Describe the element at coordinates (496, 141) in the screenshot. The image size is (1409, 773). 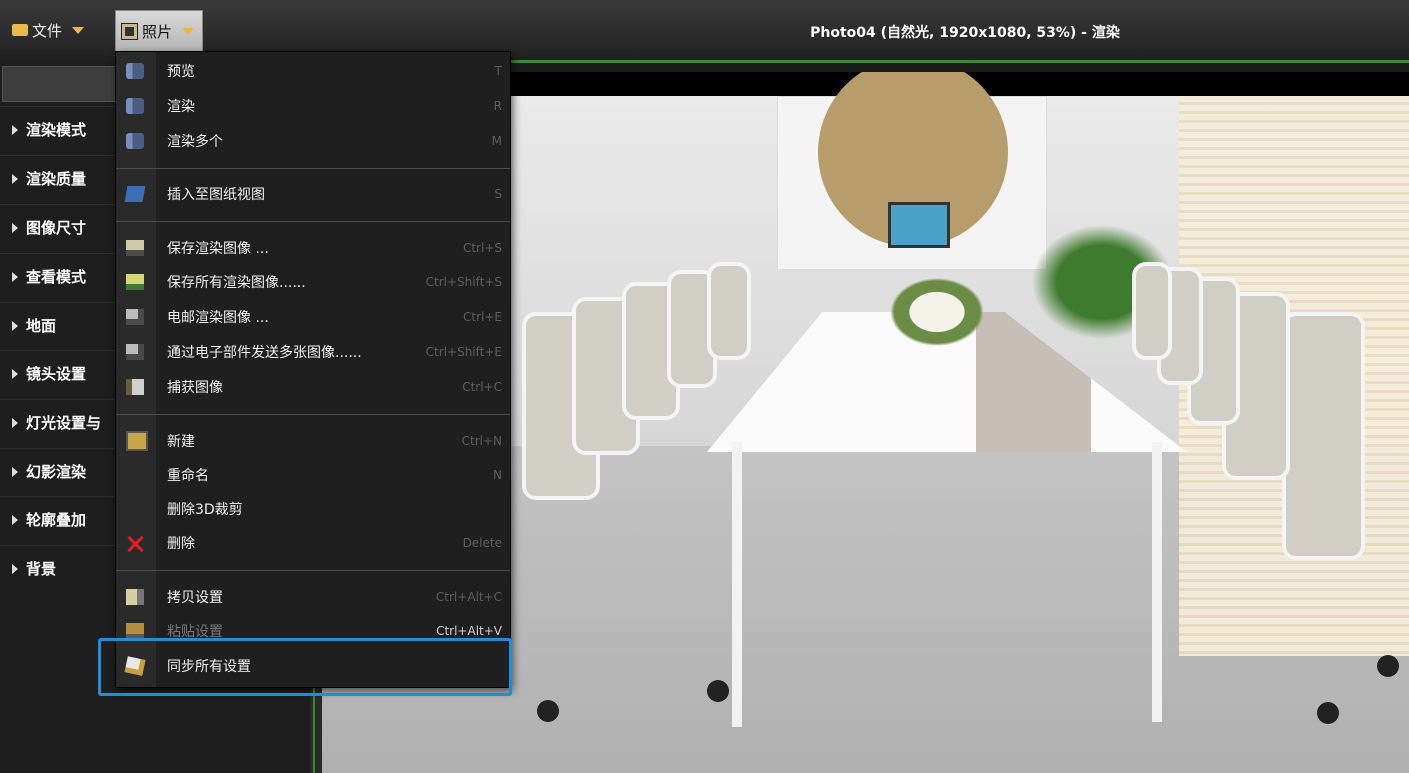
I see `menu-item-shortcut: M` at that location.